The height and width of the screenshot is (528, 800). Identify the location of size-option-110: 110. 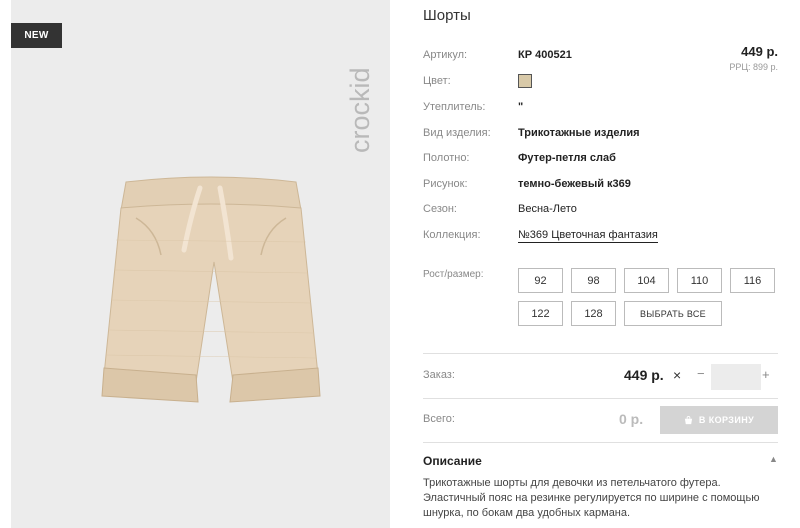
(699, 280).